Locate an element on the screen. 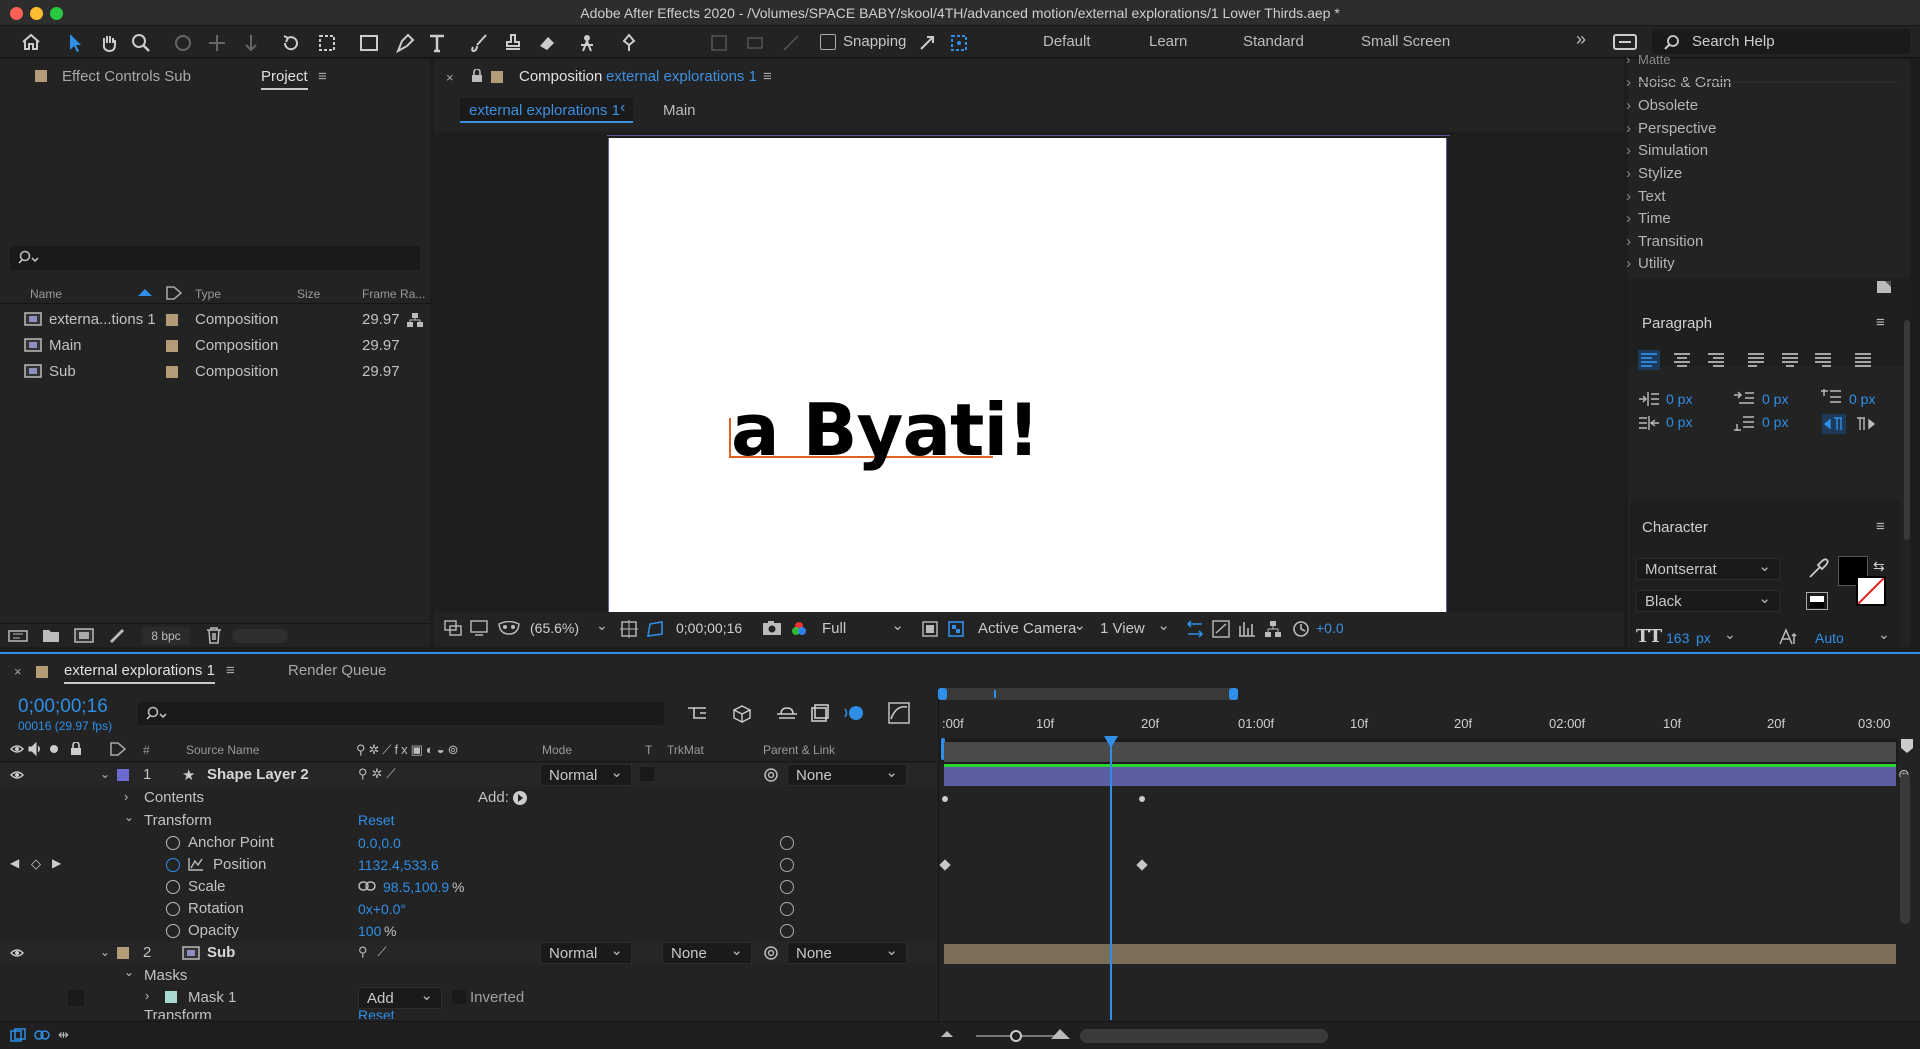 Image resolution: width=1920 pixels, height=1049 pixels. breadcrumb-main: Main is located at coordinates (679, 110).